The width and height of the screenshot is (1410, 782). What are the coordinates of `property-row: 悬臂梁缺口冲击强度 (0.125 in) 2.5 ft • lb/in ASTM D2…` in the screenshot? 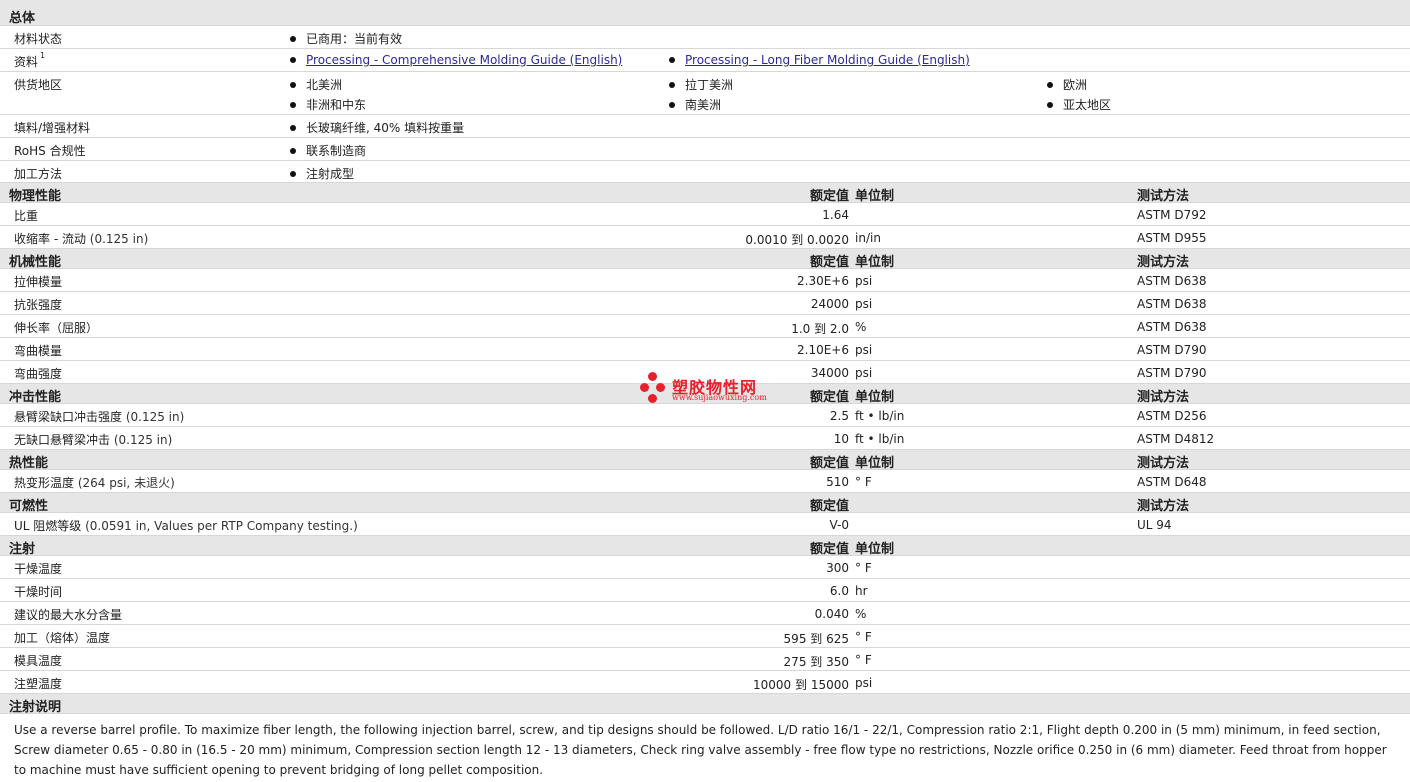 It's located at (705, 415).